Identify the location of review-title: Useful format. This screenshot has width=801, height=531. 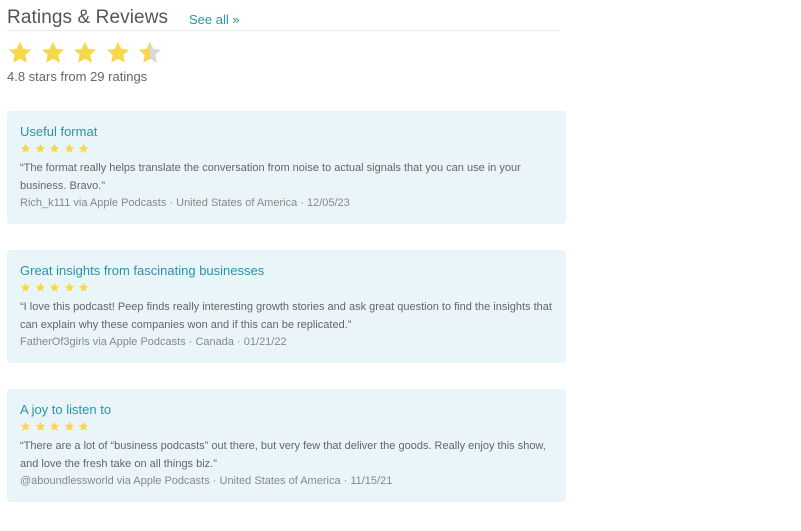
(58, 131).